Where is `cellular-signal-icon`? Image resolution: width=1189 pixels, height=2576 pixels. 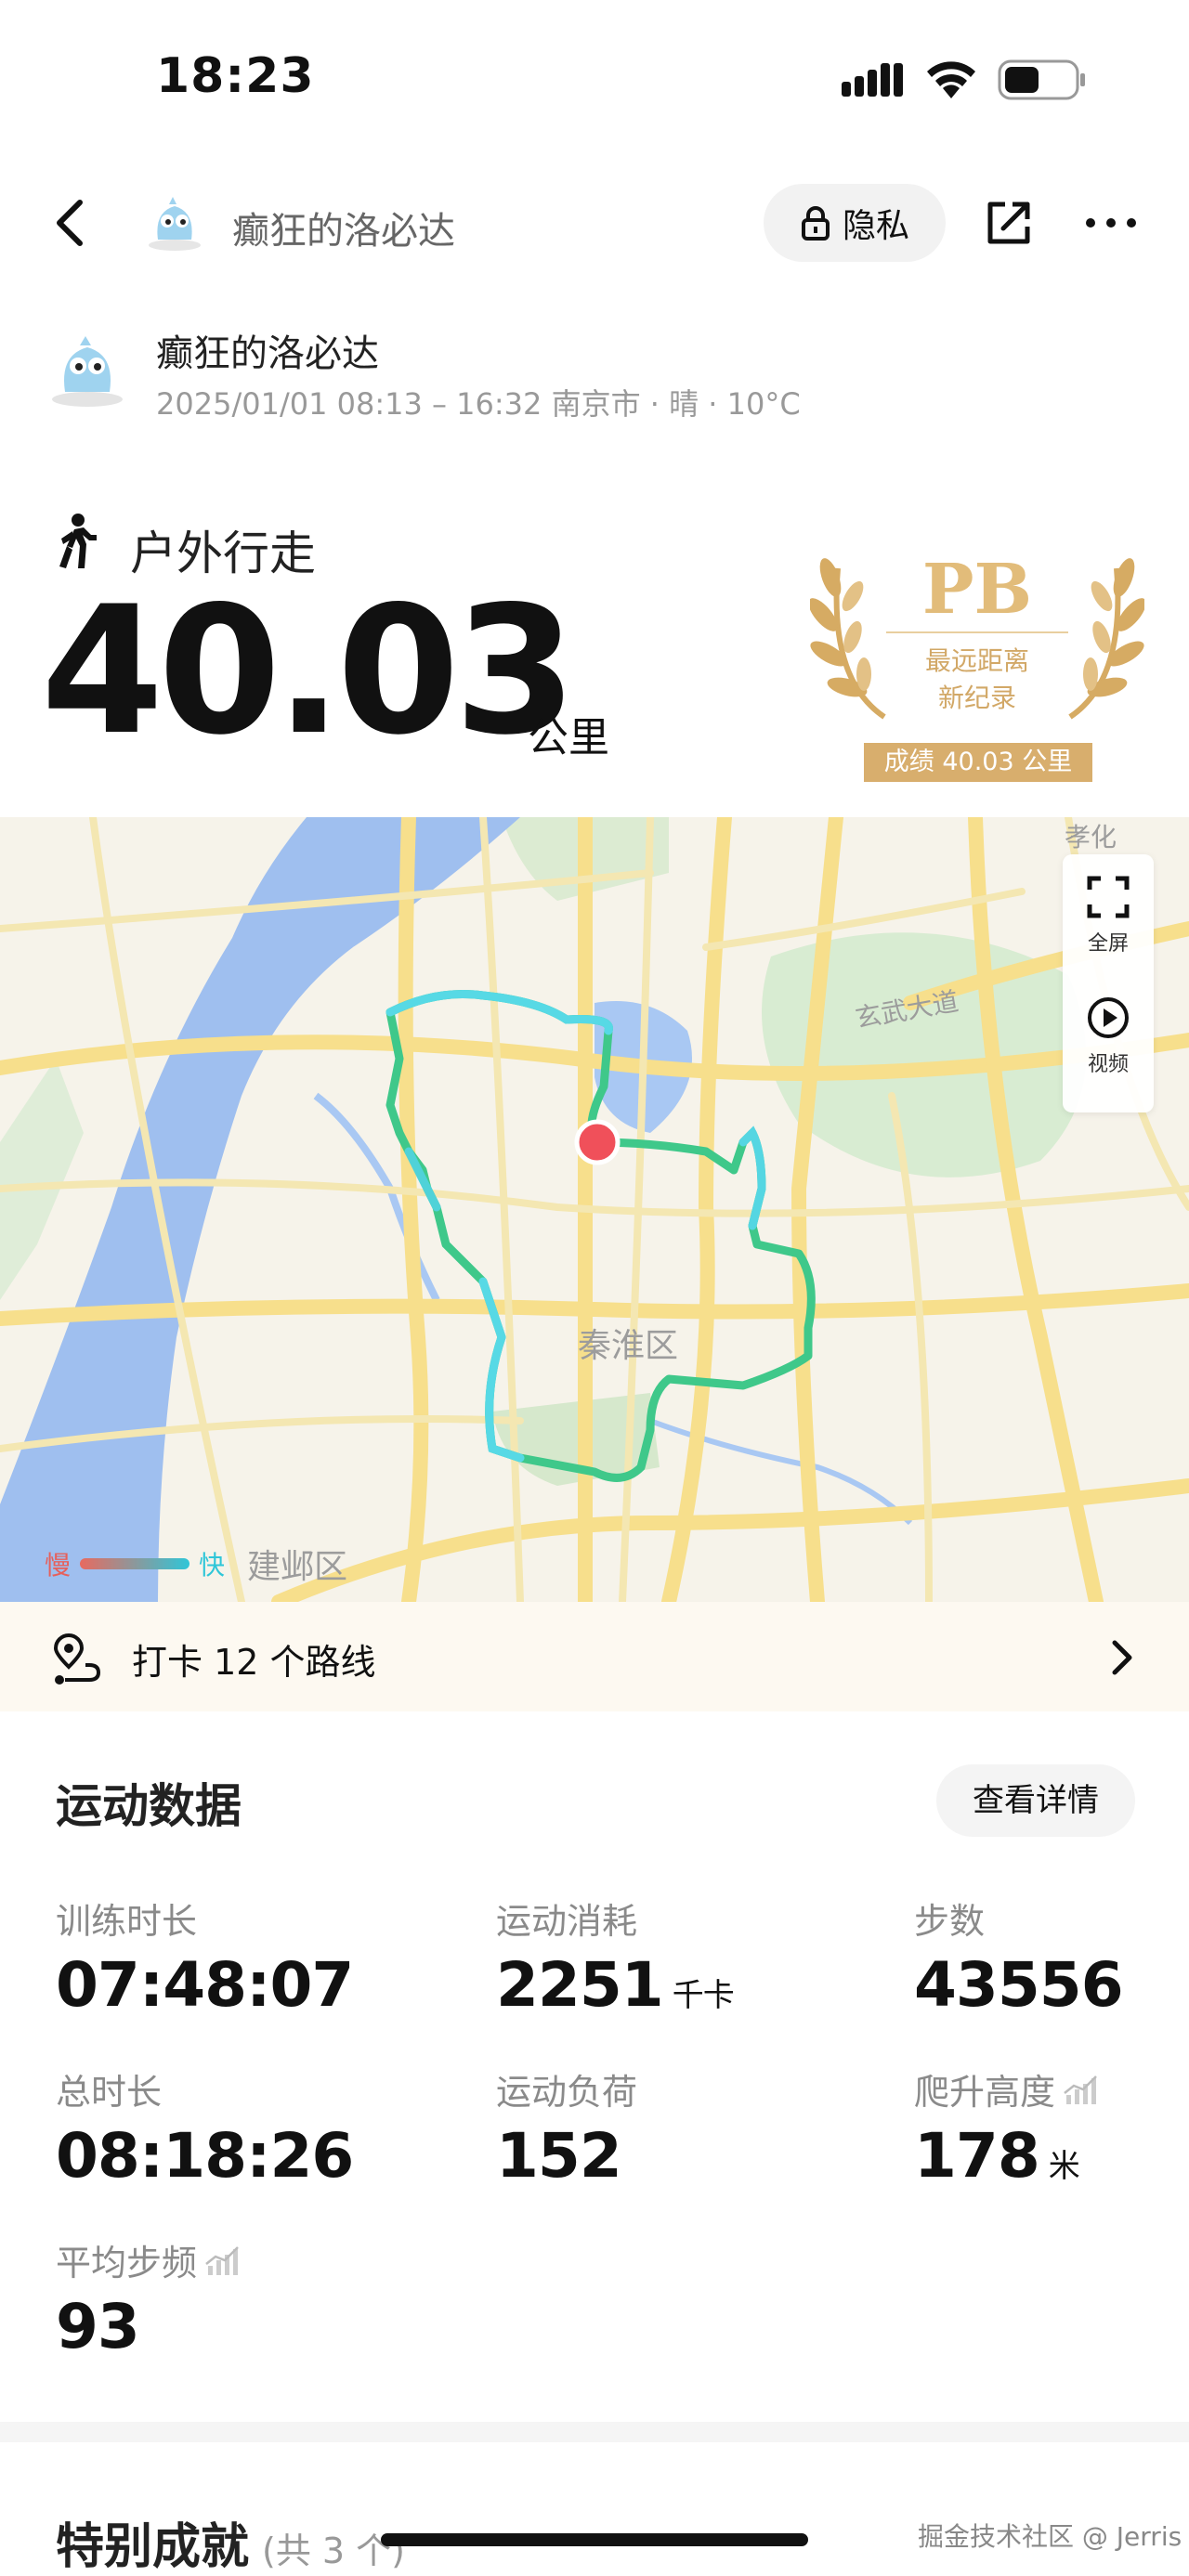 cellular-signal-icon is located at coordinates (873, 80).